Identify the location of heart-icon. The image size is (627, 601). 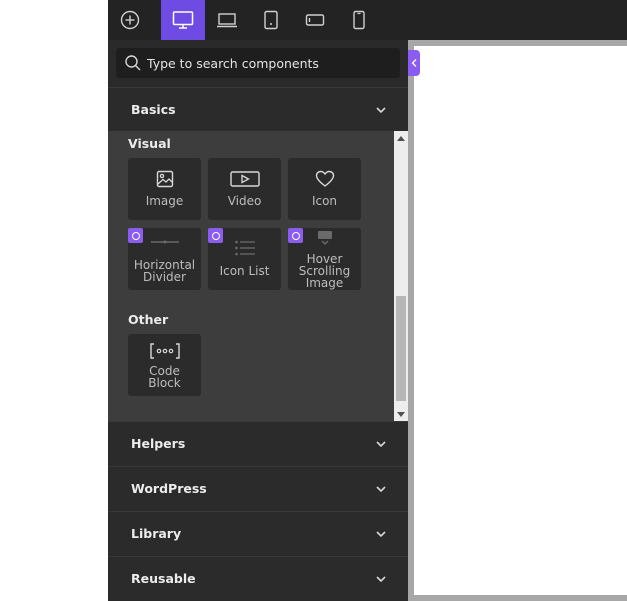
(324, 179).